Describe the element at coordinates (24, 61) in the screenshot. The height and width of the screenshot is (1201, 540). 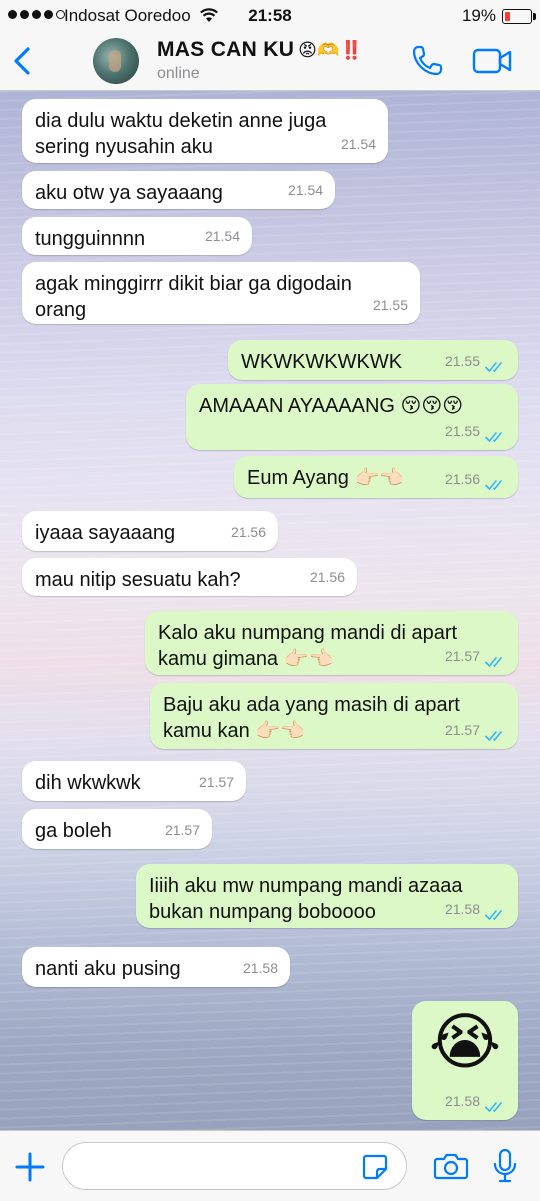
I see `chevron-left-icon` at that location.